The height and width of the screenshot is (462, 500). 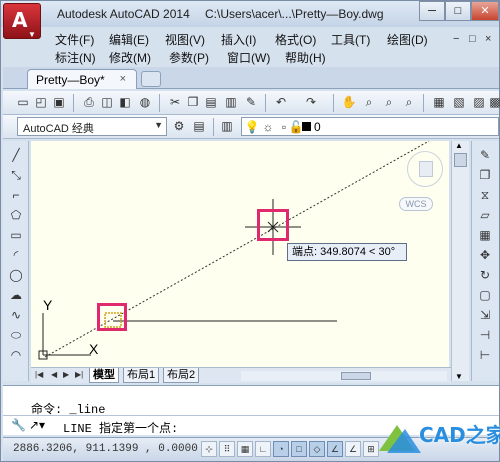 What do you see at coordinates (16, 335) in the screenshot?
I see `ellipse-icon: ⬭` at bounding box center [16, 335].